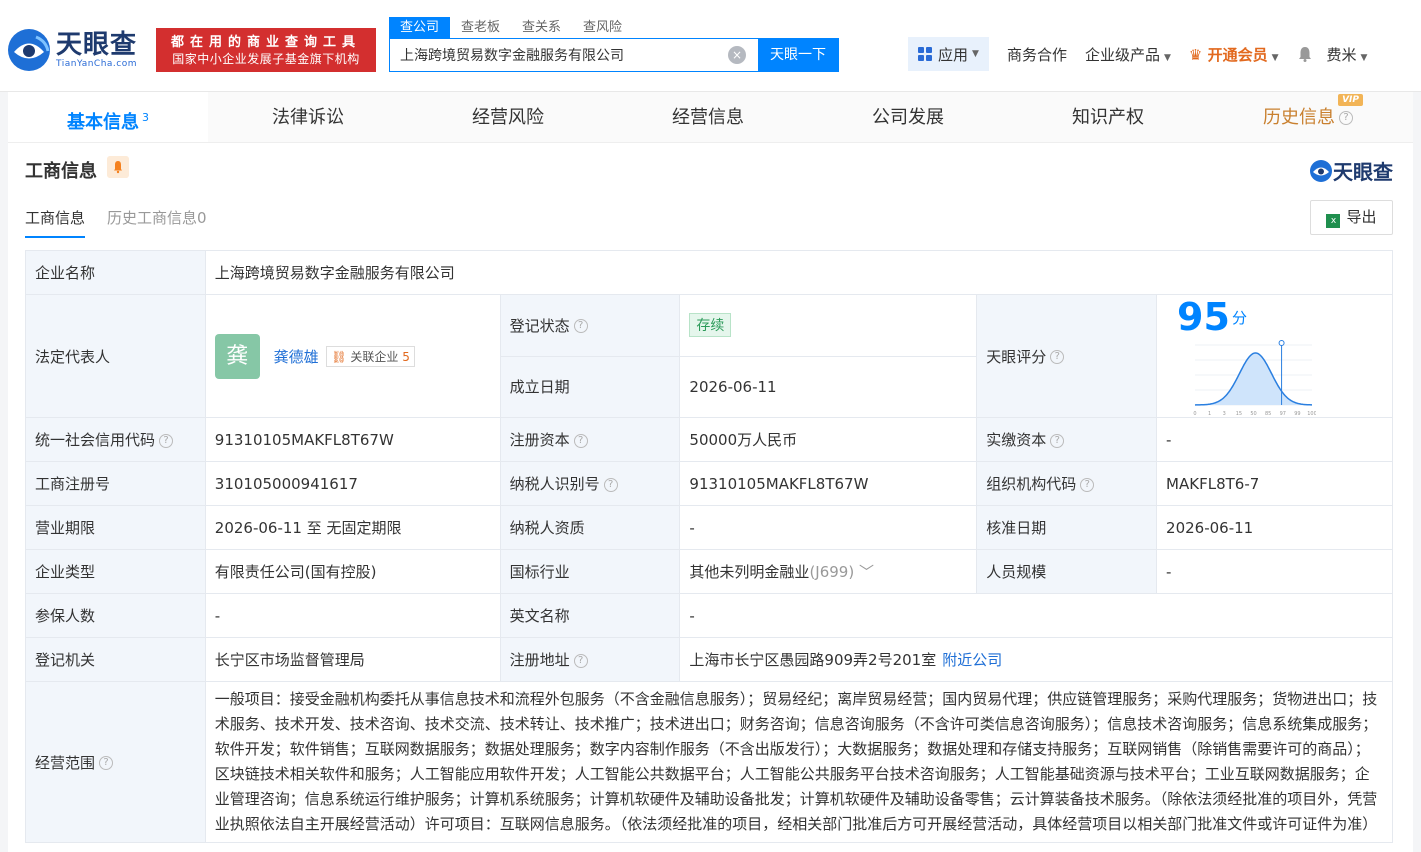 The width and height of the screenshot is (1421, 852). I want to click on taxpayer-id-key: 纳税人识别号?, so click(590, 483).